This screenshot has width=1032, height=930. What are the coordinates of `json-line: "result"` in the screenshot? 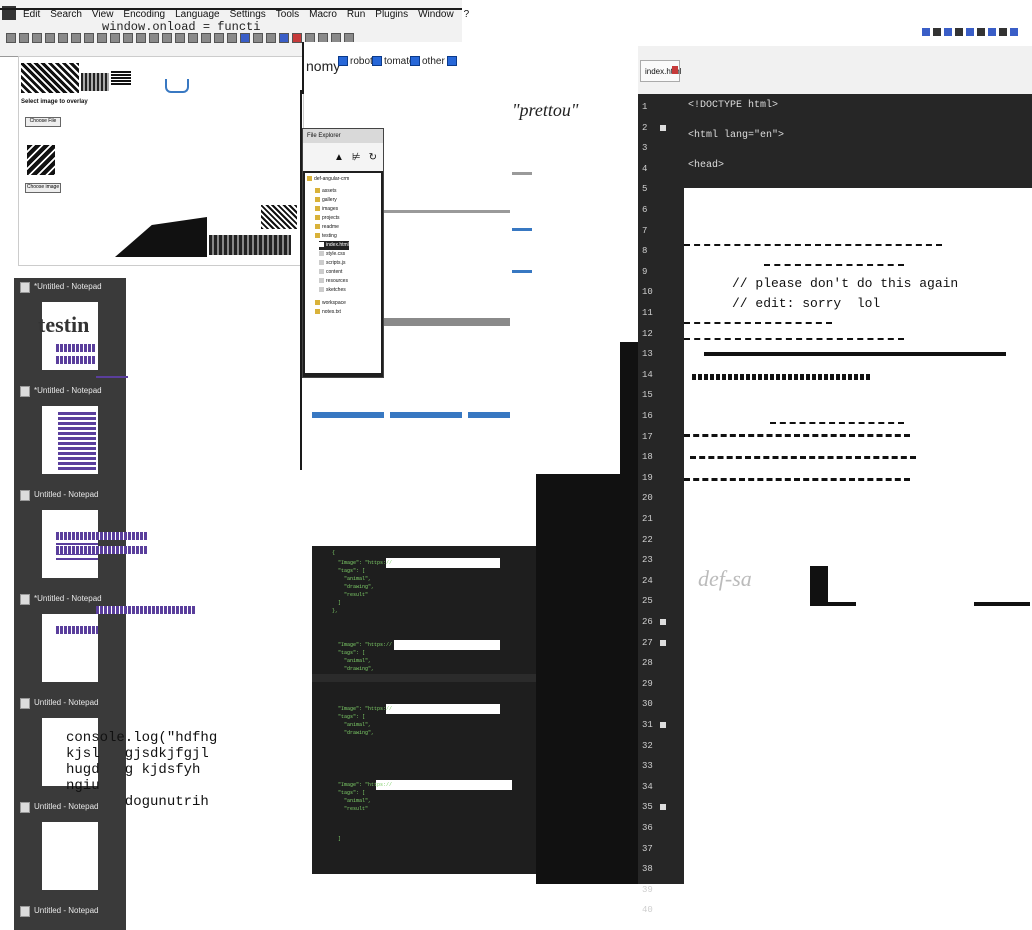 It's located at (350, 809).